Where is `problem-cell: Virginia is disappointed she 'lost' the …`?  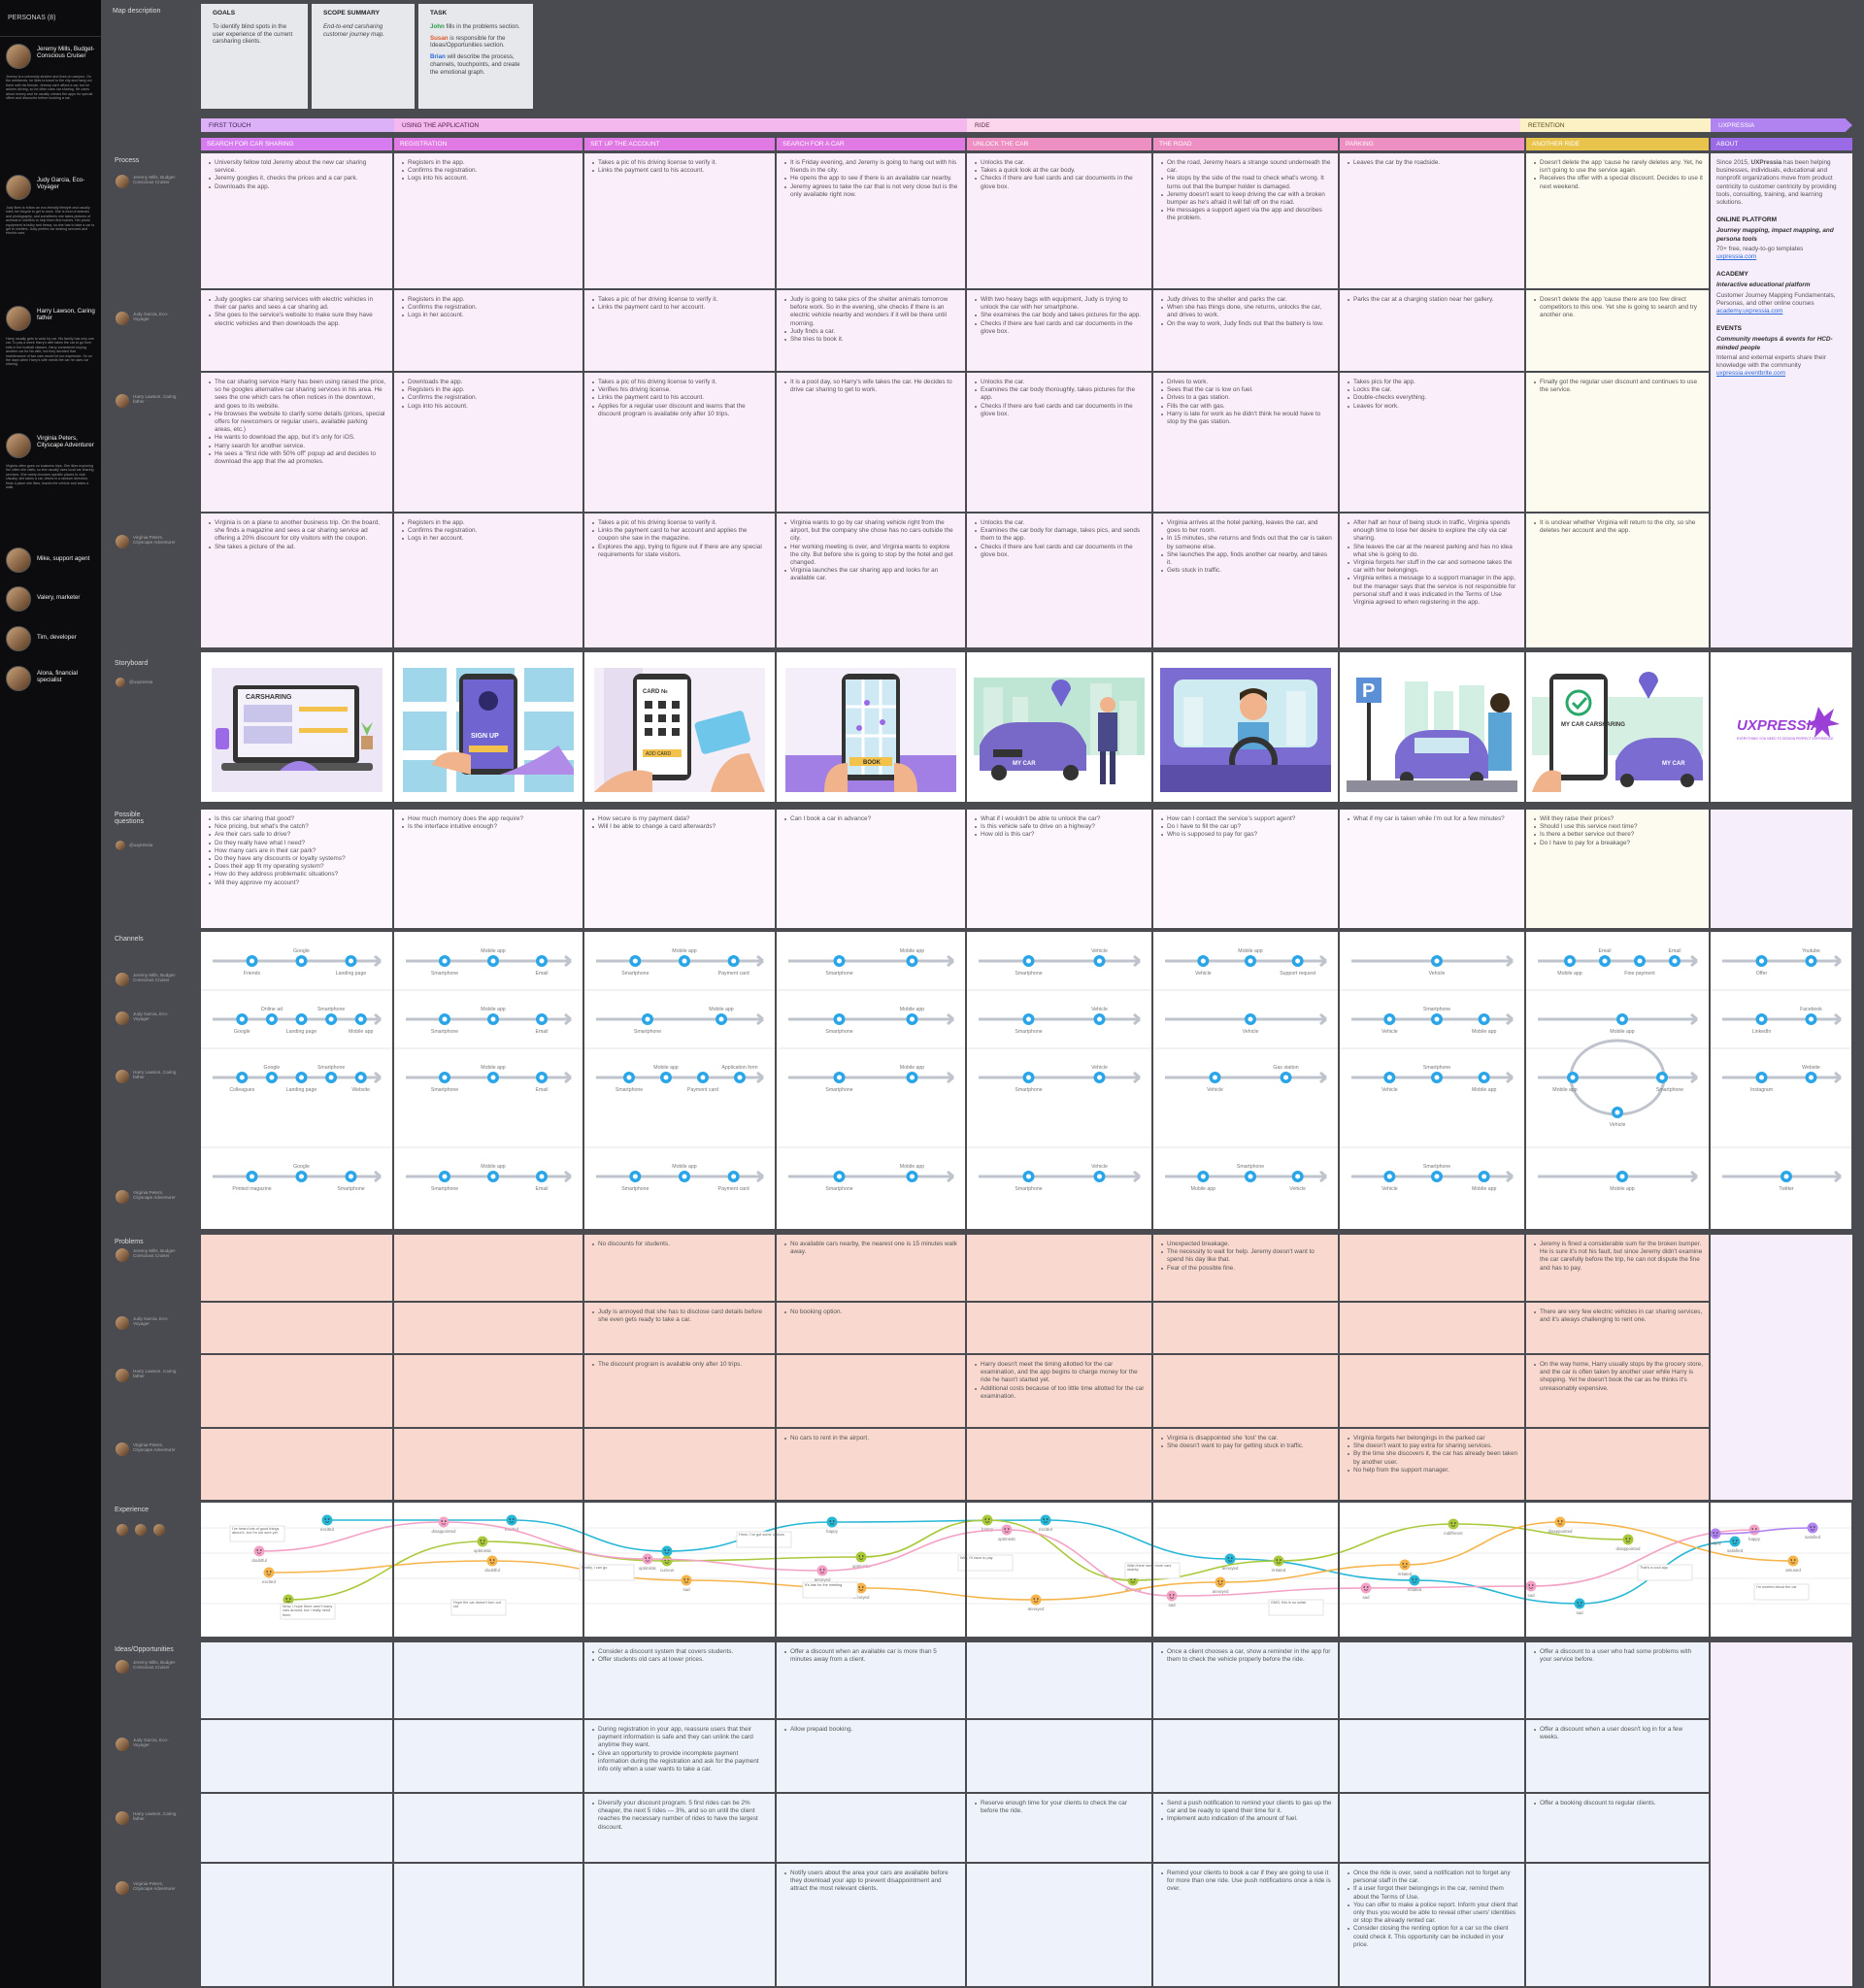 problem-cell: Virginia is disappointed she 'lost' the … is located at coordinates (1245, 1464).